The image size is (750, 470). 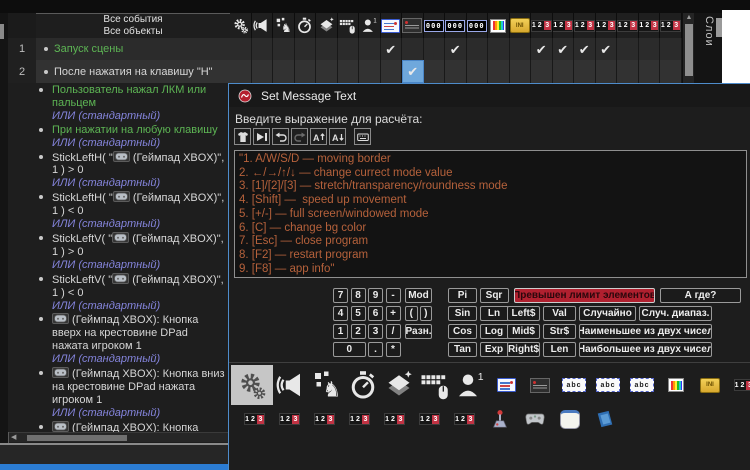 I want to click on calc-button-max-of-two: Наибольшее из двух чисел, so click(x=645, y=349).